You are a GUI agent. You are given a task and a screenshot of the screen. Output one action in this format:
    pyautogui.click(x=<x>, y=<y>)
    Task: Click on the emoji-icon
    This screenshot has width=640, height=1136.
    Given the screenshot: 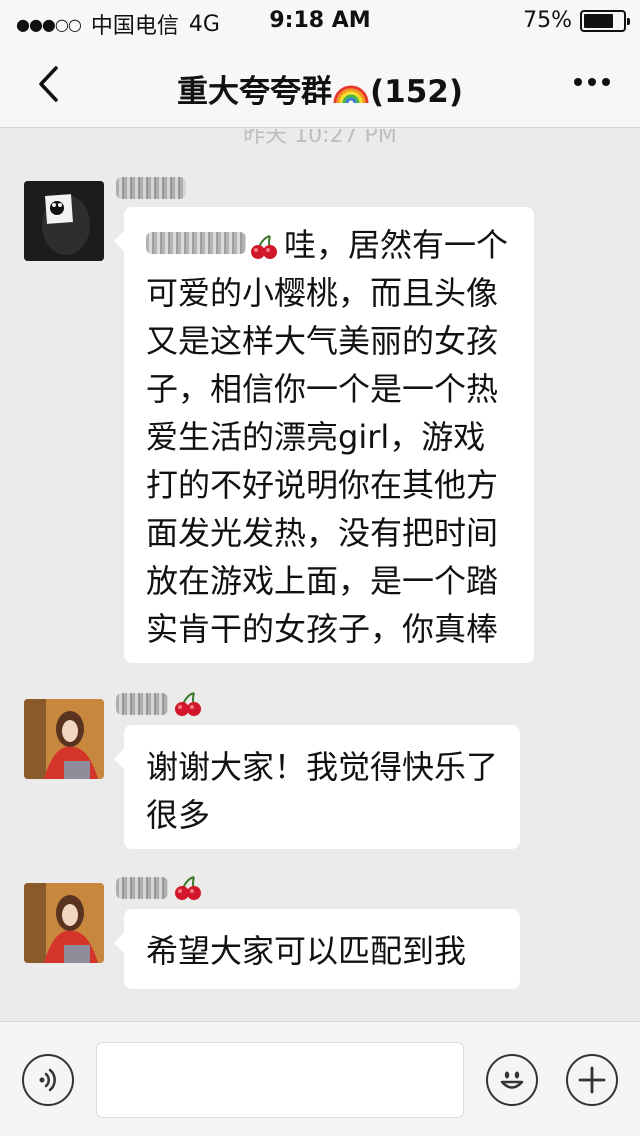 What is the action you would take?
    pyautogui.click(x=512, y=1080)
    